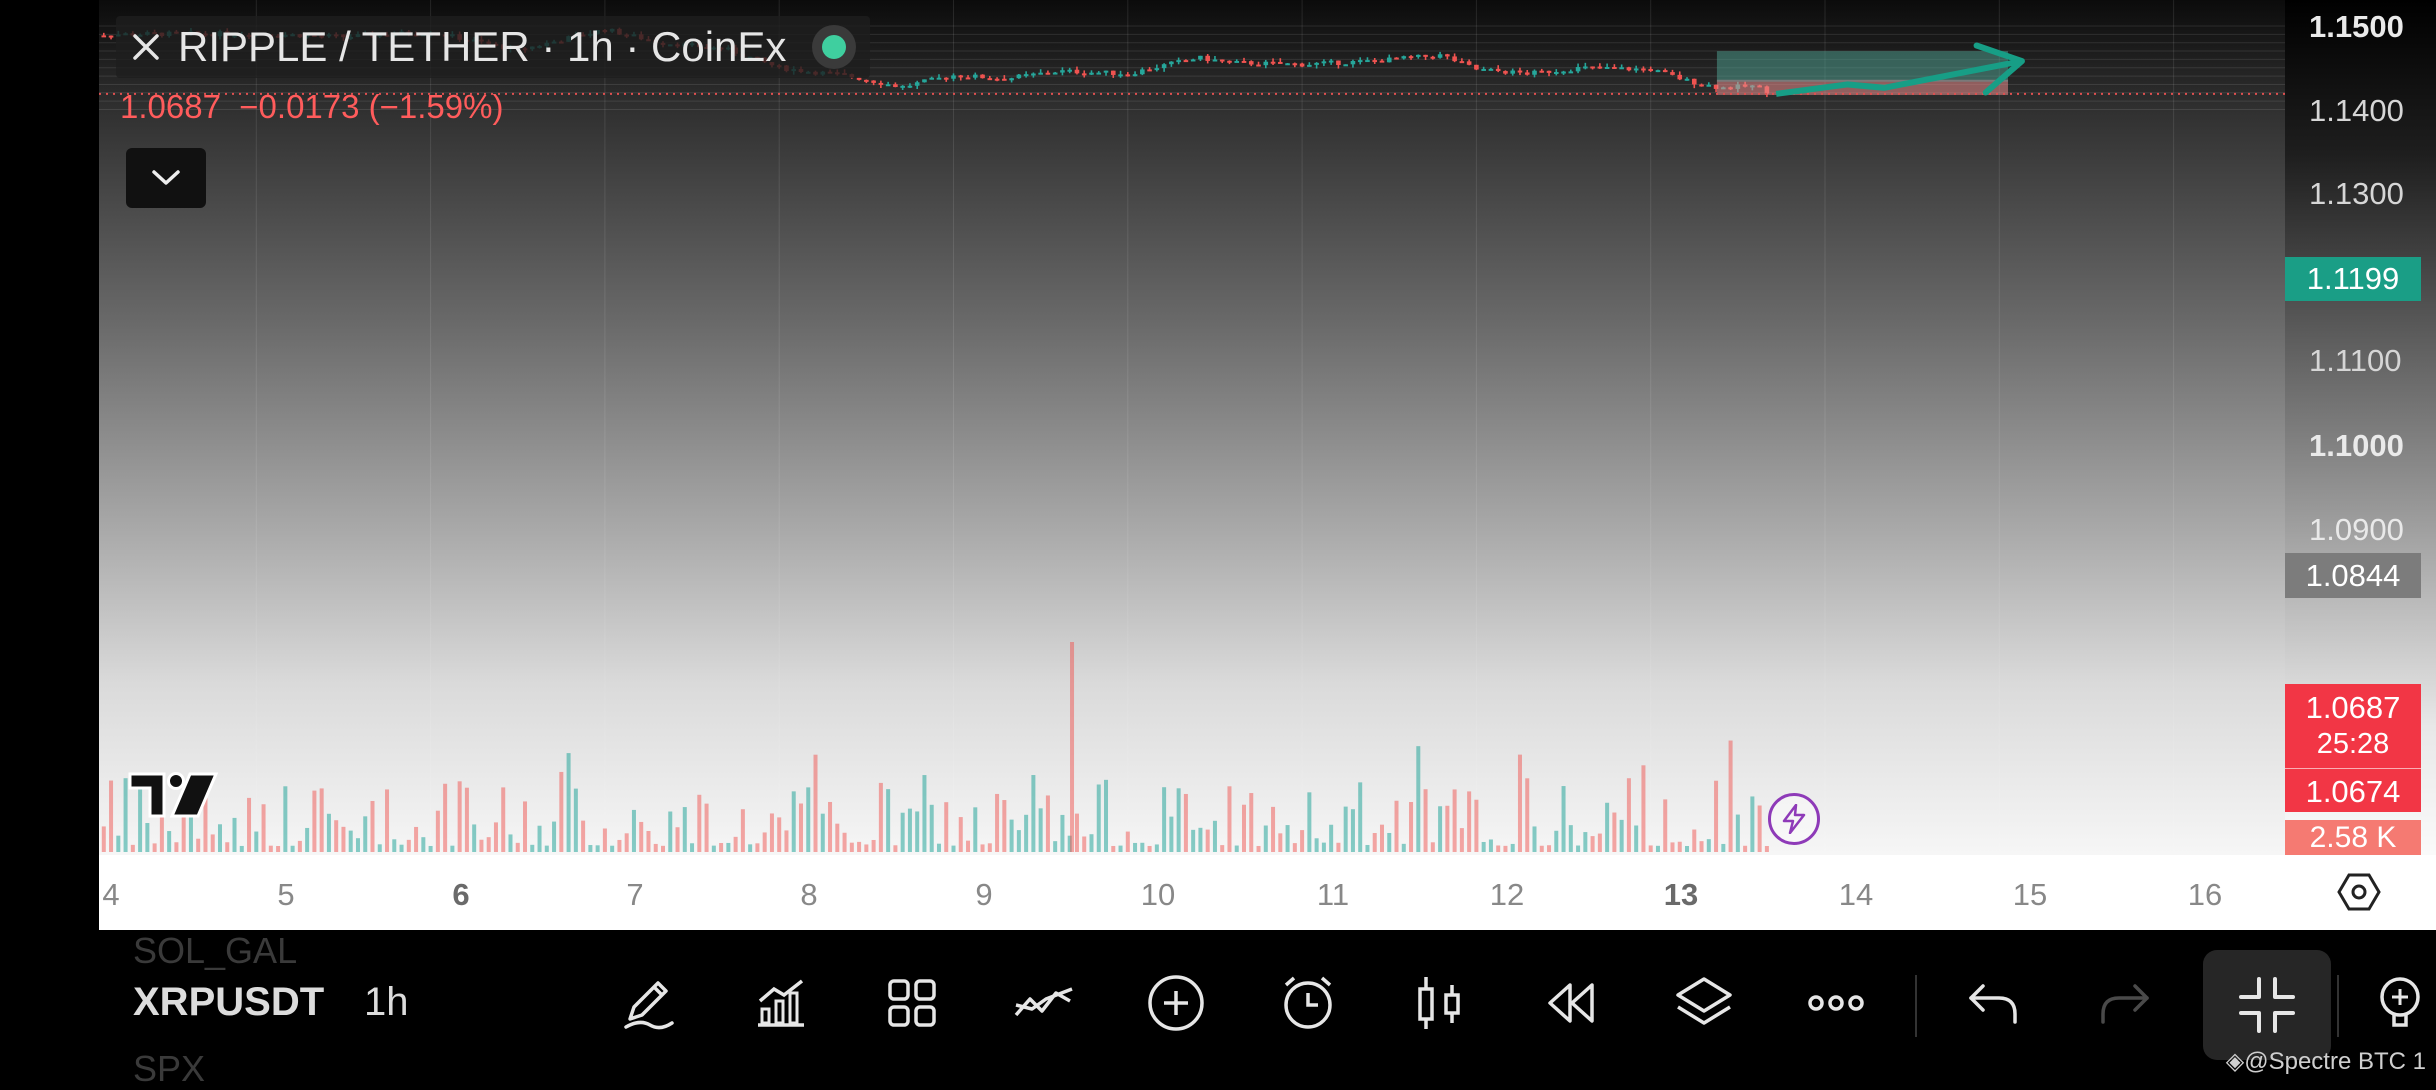 This screenshot has width=2436, height=1090. I want to click on chart-icon, so click(780, 1003).